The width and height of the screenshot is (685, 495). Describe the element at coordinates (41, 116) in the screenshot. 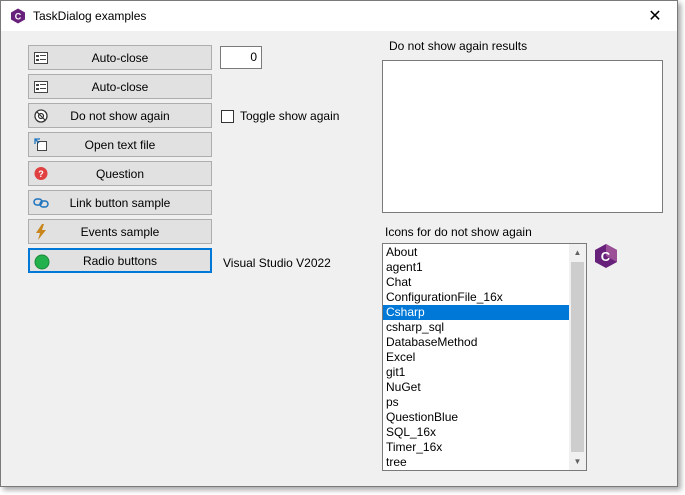

I see `eye-hide-icon` at that location.